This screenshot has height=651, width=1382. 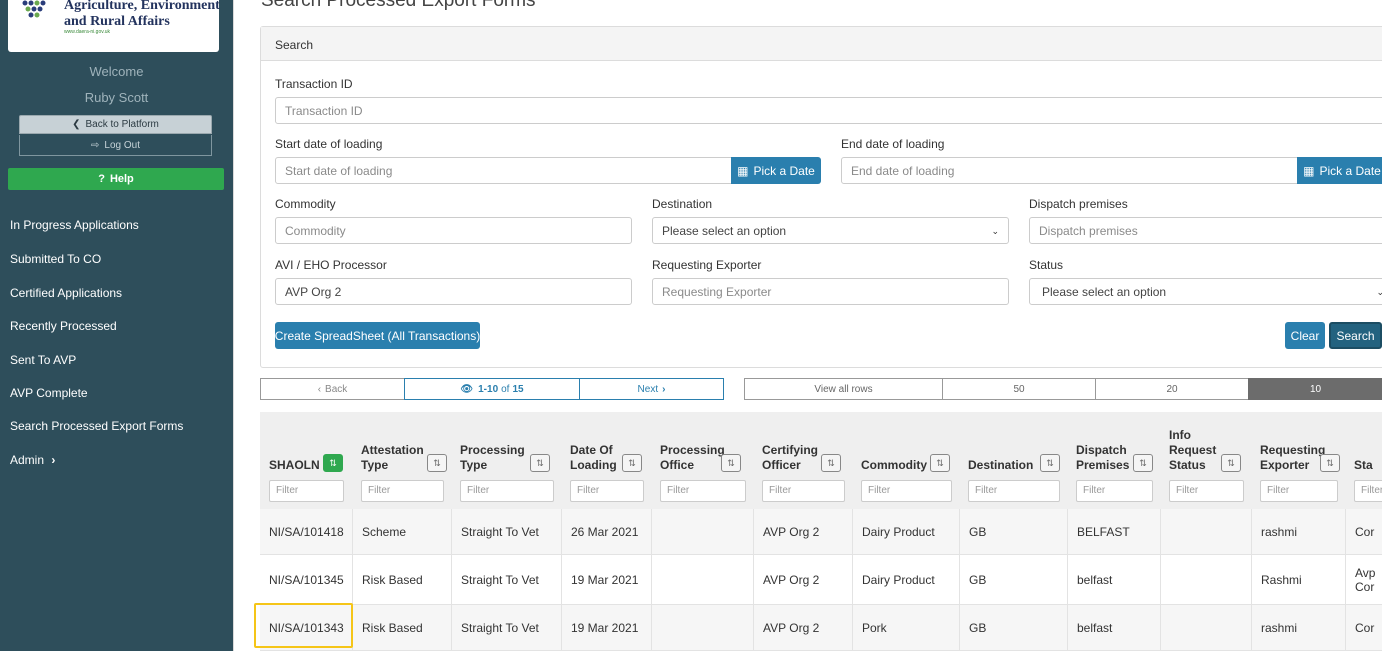 What do you see at coordinates (1172, 389) in the screenshot?
I see `page-size-20-button: 20` at bounding box center [1172, 389].